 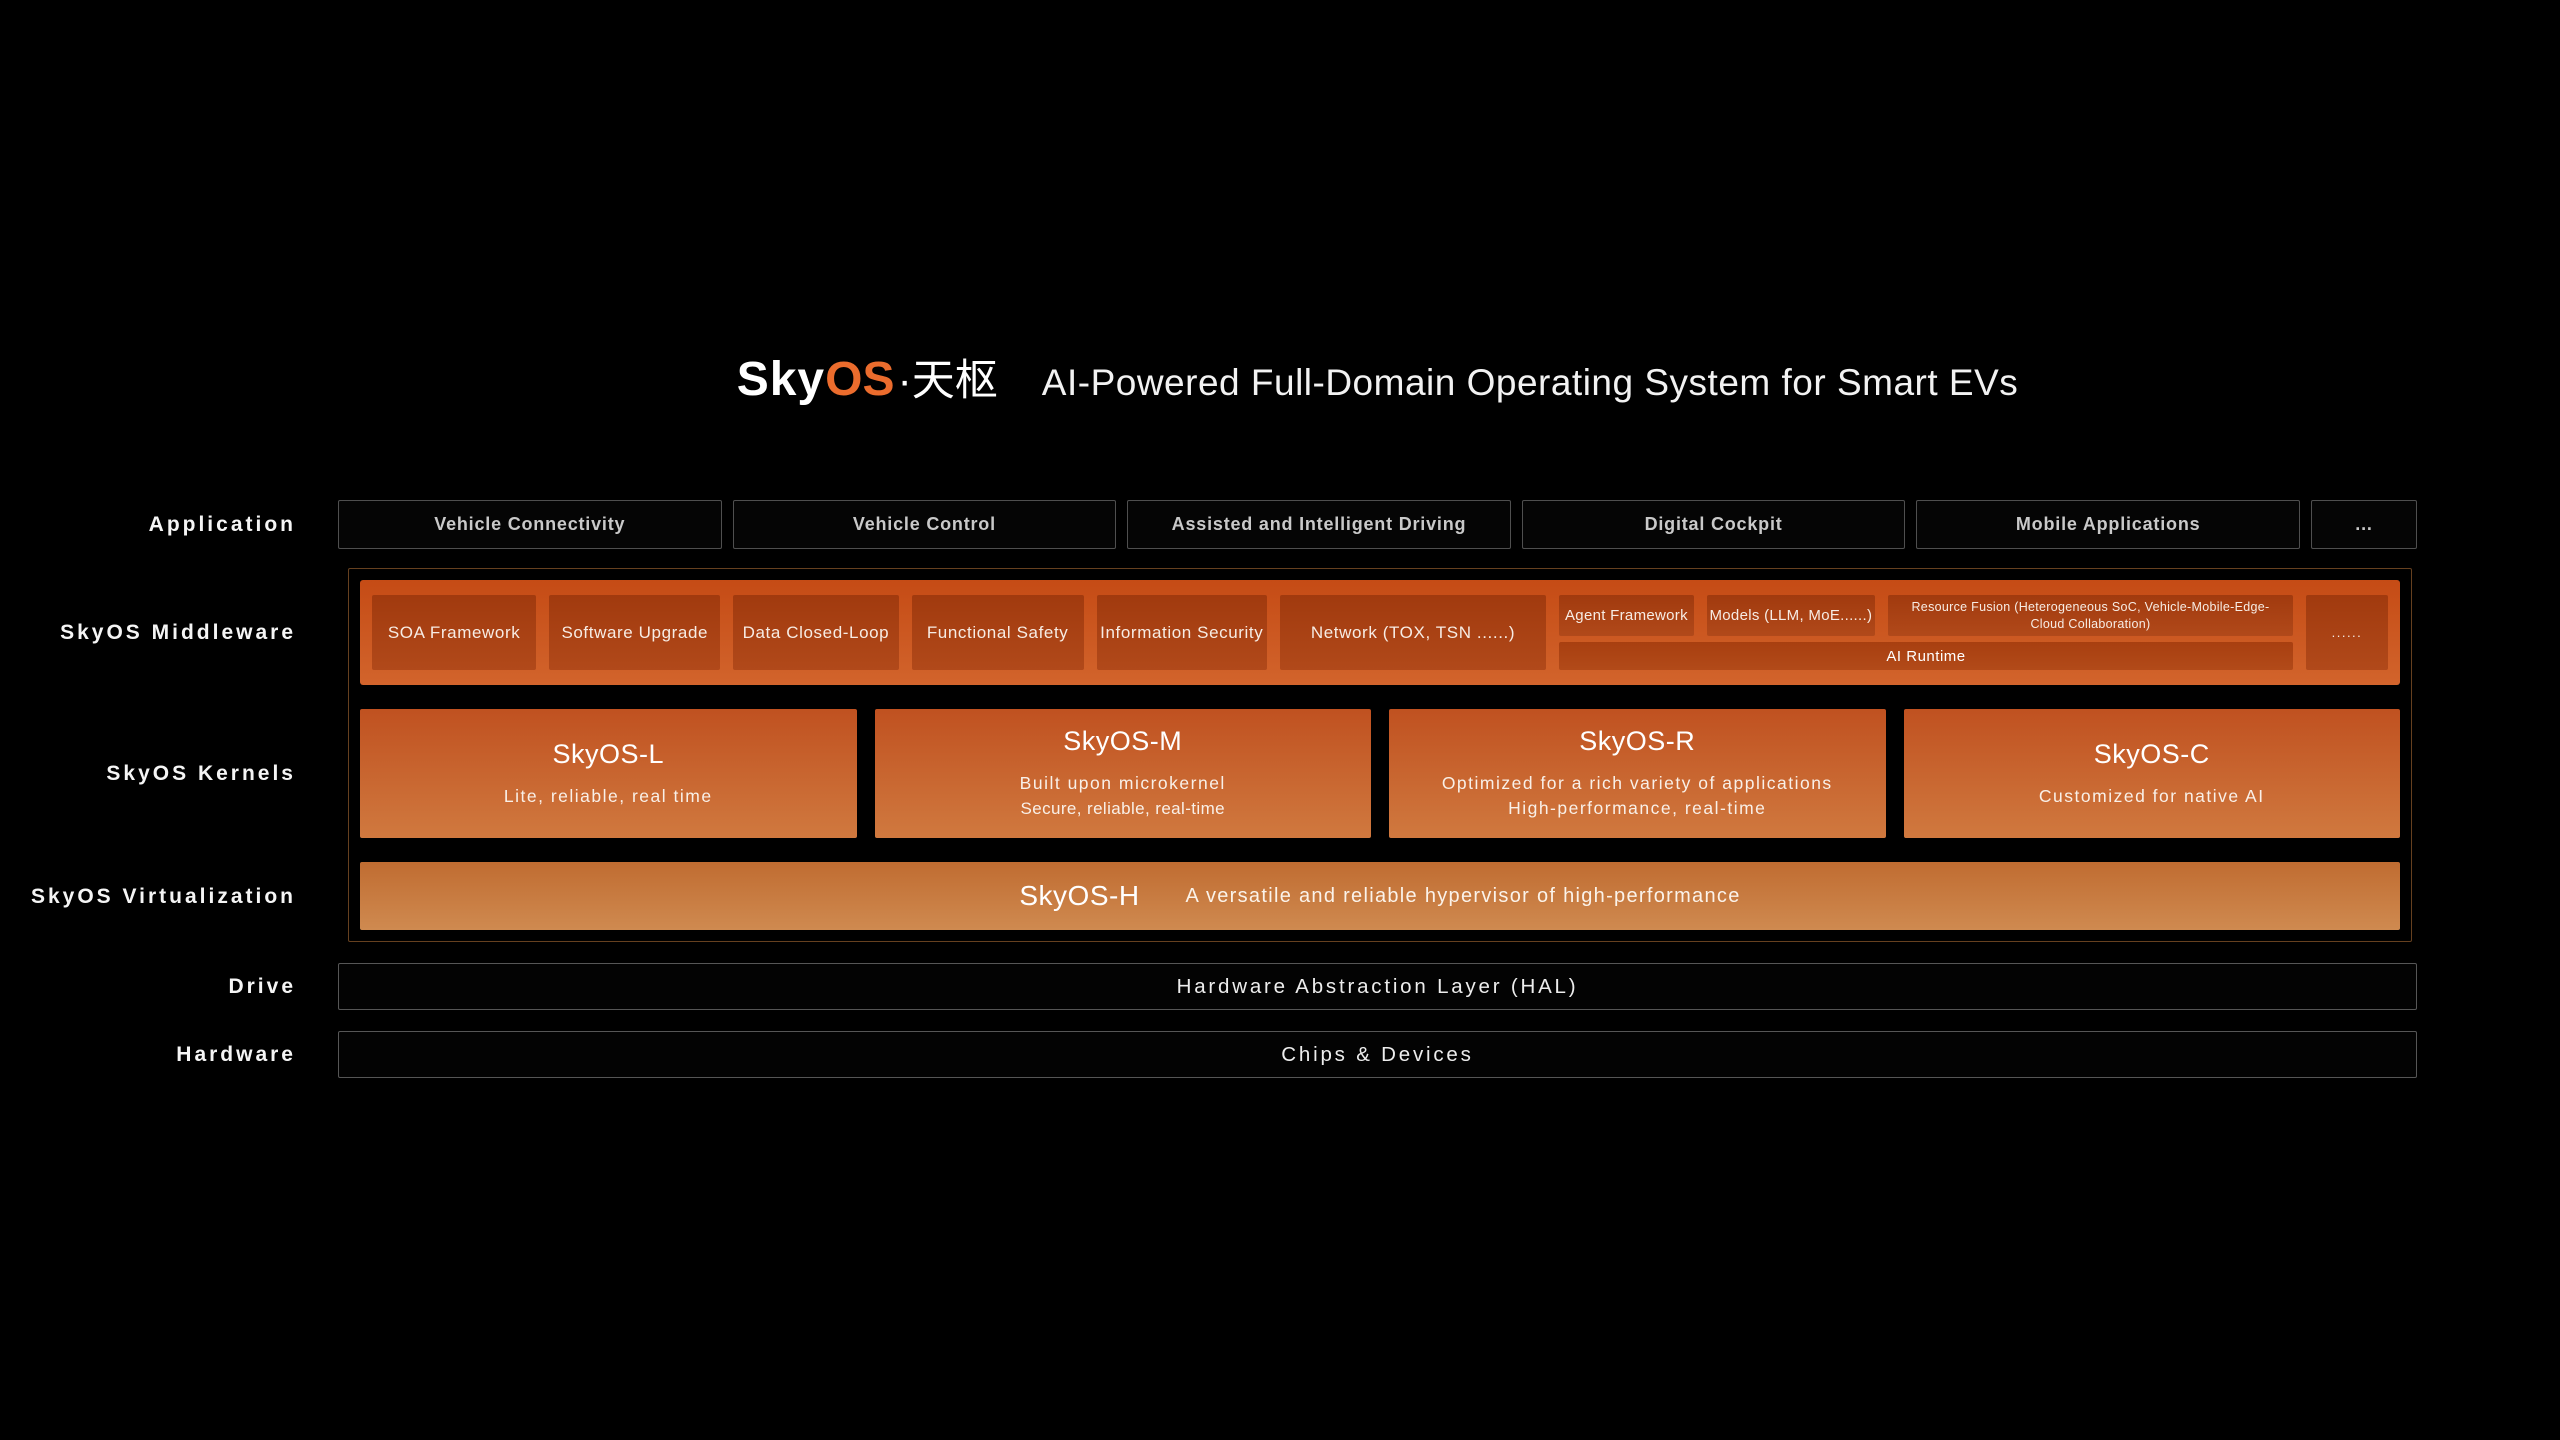 I want to click on app-box-digital-cockpit: Digital Cockpit, so click(x=1713, y=524).